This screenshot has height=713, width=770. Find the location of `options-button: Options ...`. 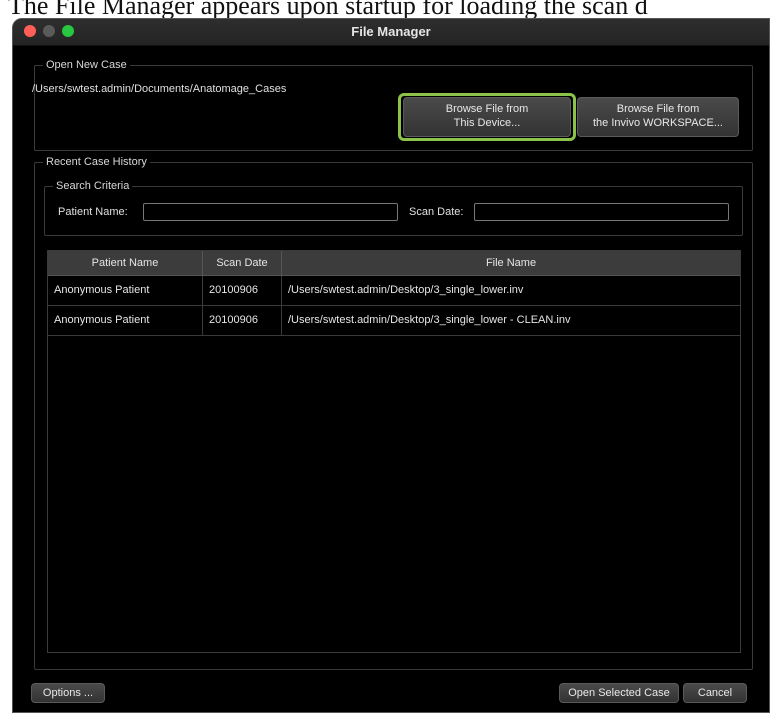

options-button: Options ... is located at coordinates (68, 693).